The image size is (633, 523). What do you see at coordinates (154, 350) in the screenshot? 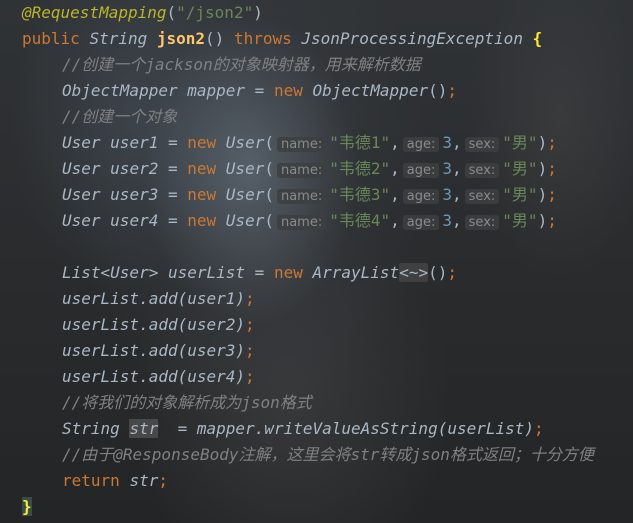
I see `add-call-token: userList.add(user3)` at bounding box center [154, 350].